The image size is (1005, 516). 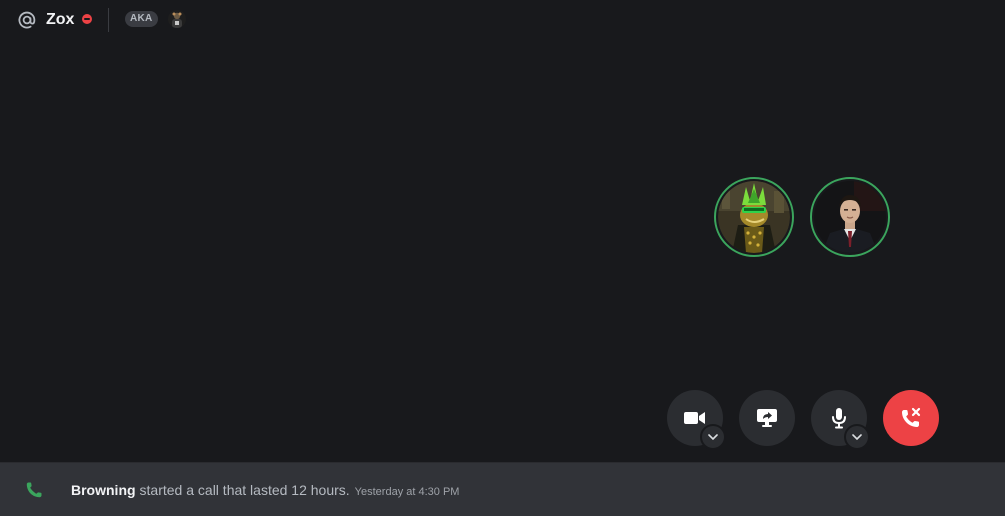 I want to click on screen-share-button, so click(x=767, y=418).